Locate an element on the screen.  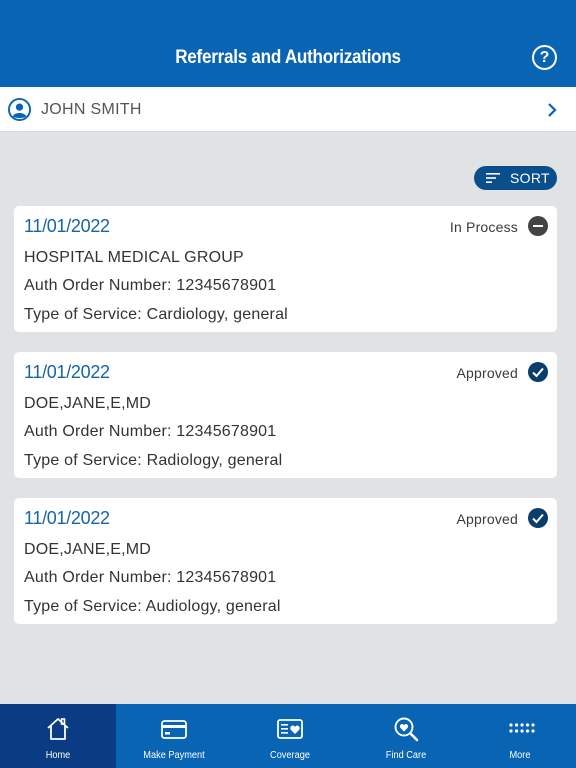
home-icon is located at coordinates (58, 729).